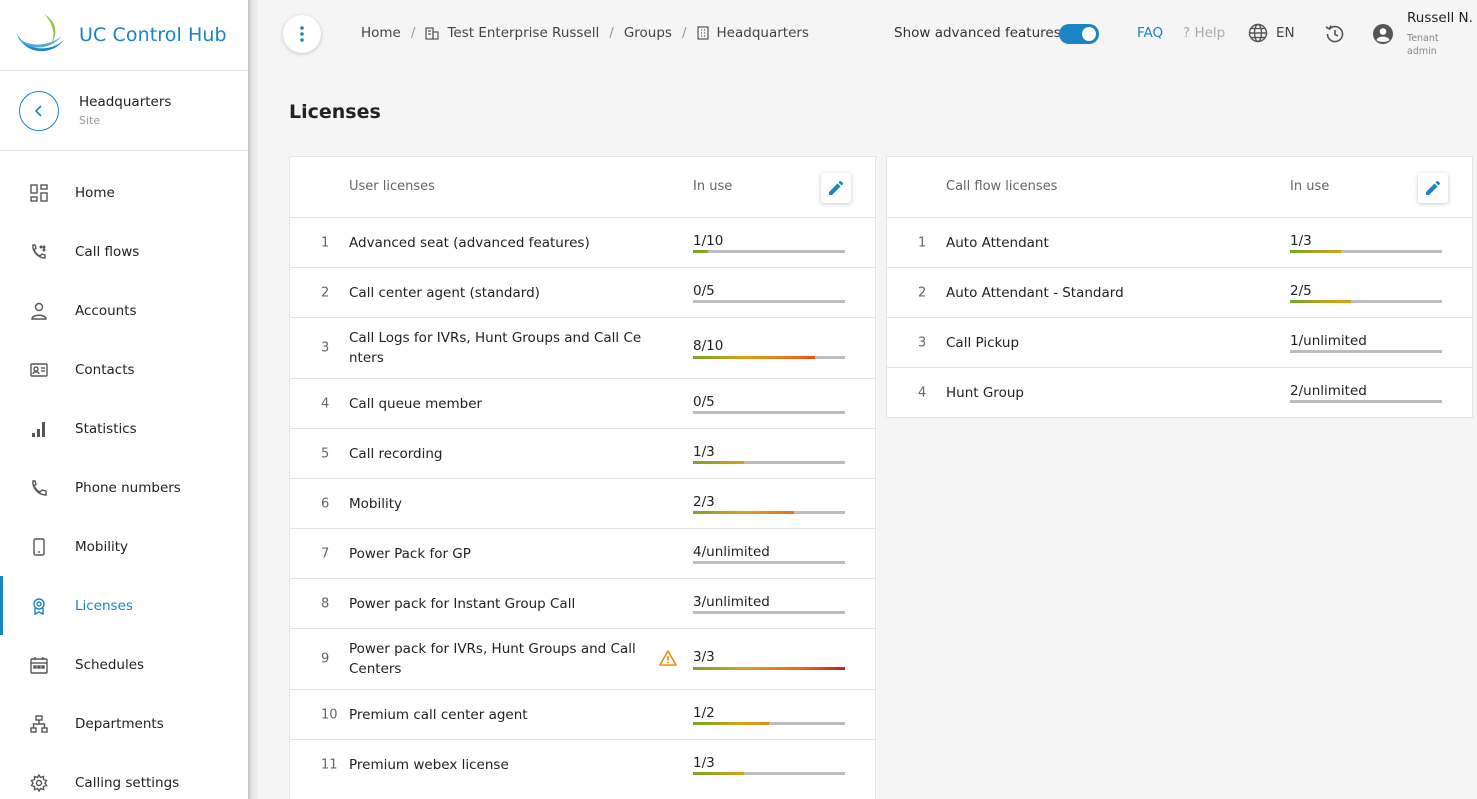 The width and height of the screenshot is (1477, 799). What do you see at coordinates (381, 33) in the screenshot?
I see `breadcrumb-home: Home` at bounding box center [381, 33].